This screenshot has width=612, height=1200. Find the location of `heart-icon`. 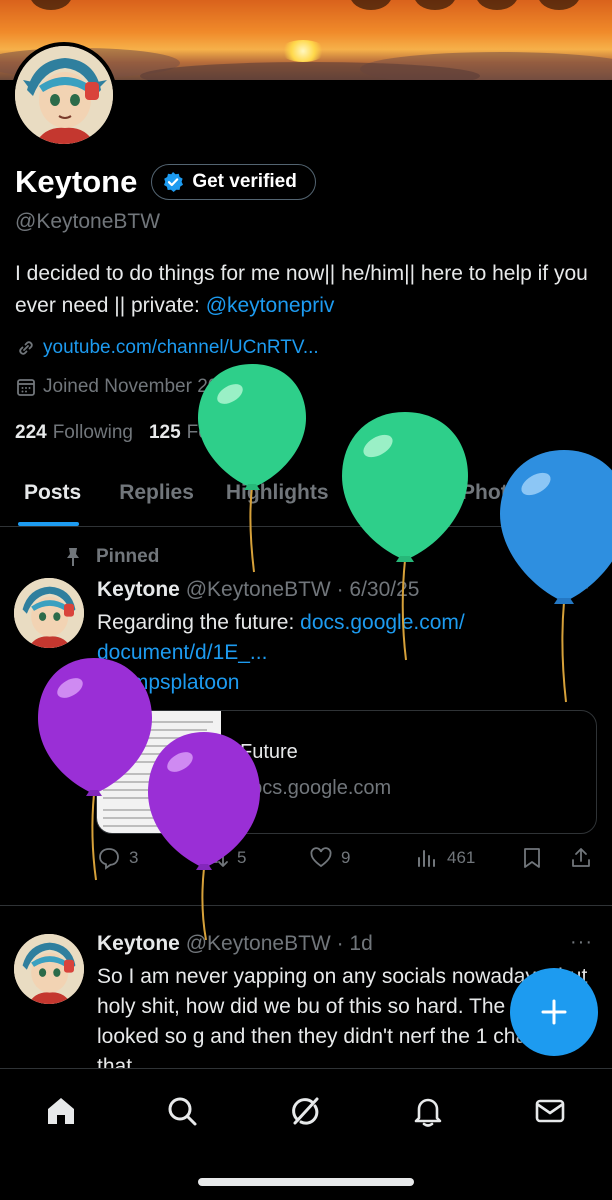

heart-icon is located at coordinates (321, 857).